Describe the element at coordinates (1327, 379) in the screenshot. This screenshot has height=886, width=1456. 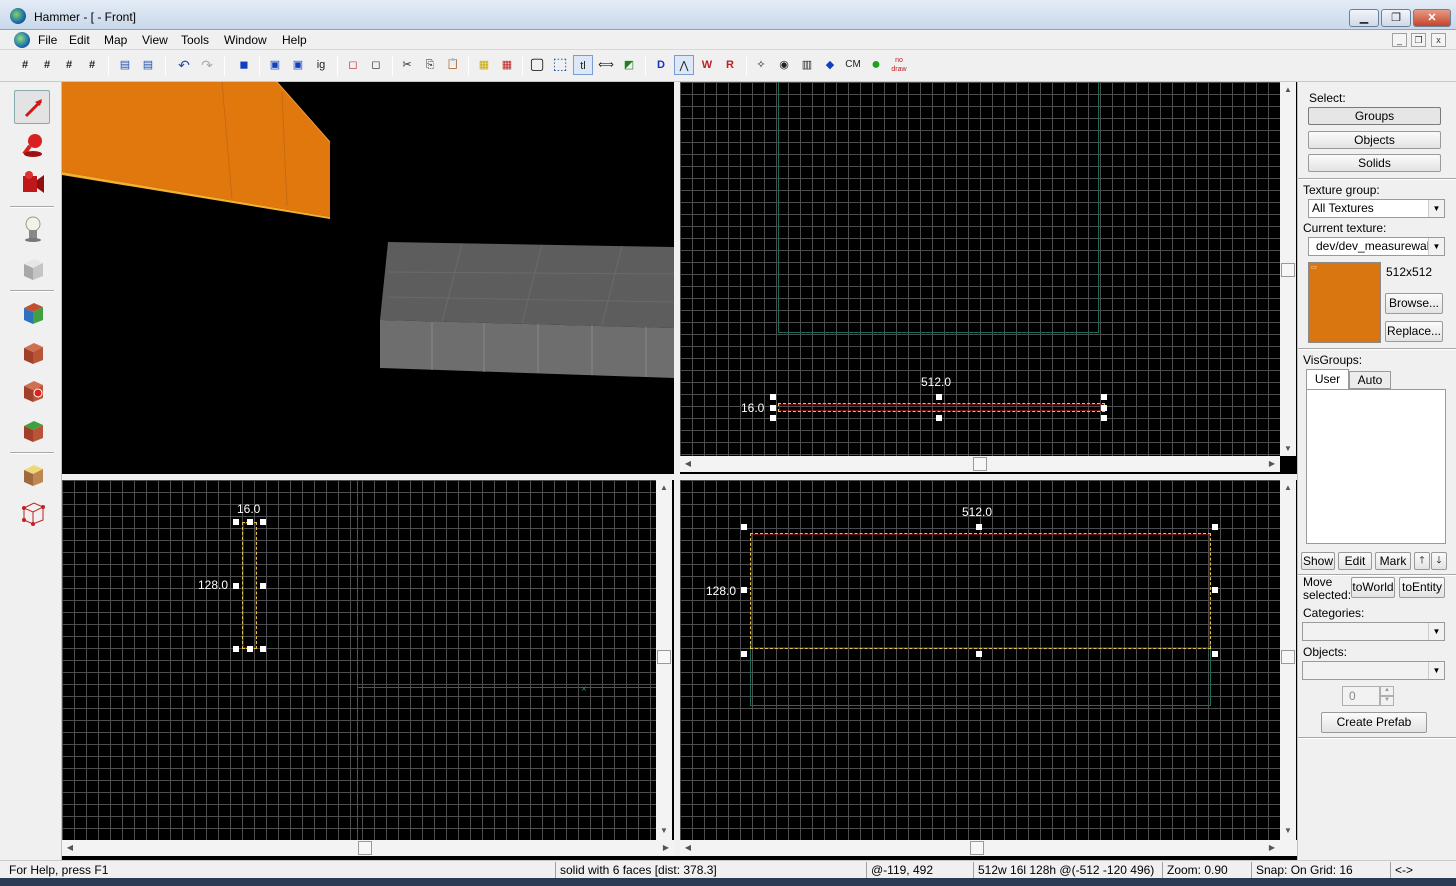
I see `tab-user: User` at that location.